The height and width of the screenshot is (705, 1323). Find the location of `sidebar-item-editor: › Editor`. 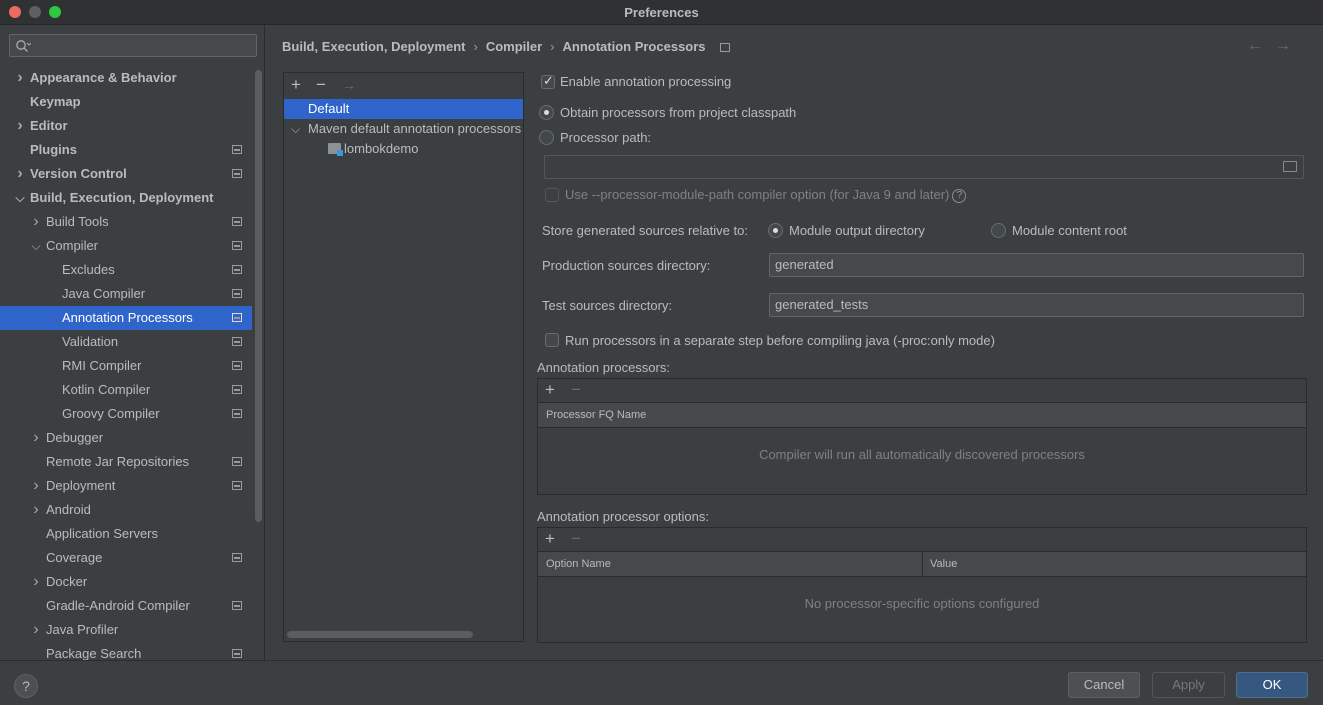

sidebar-item-editor: › Editor is located at coordinates (126, 126).